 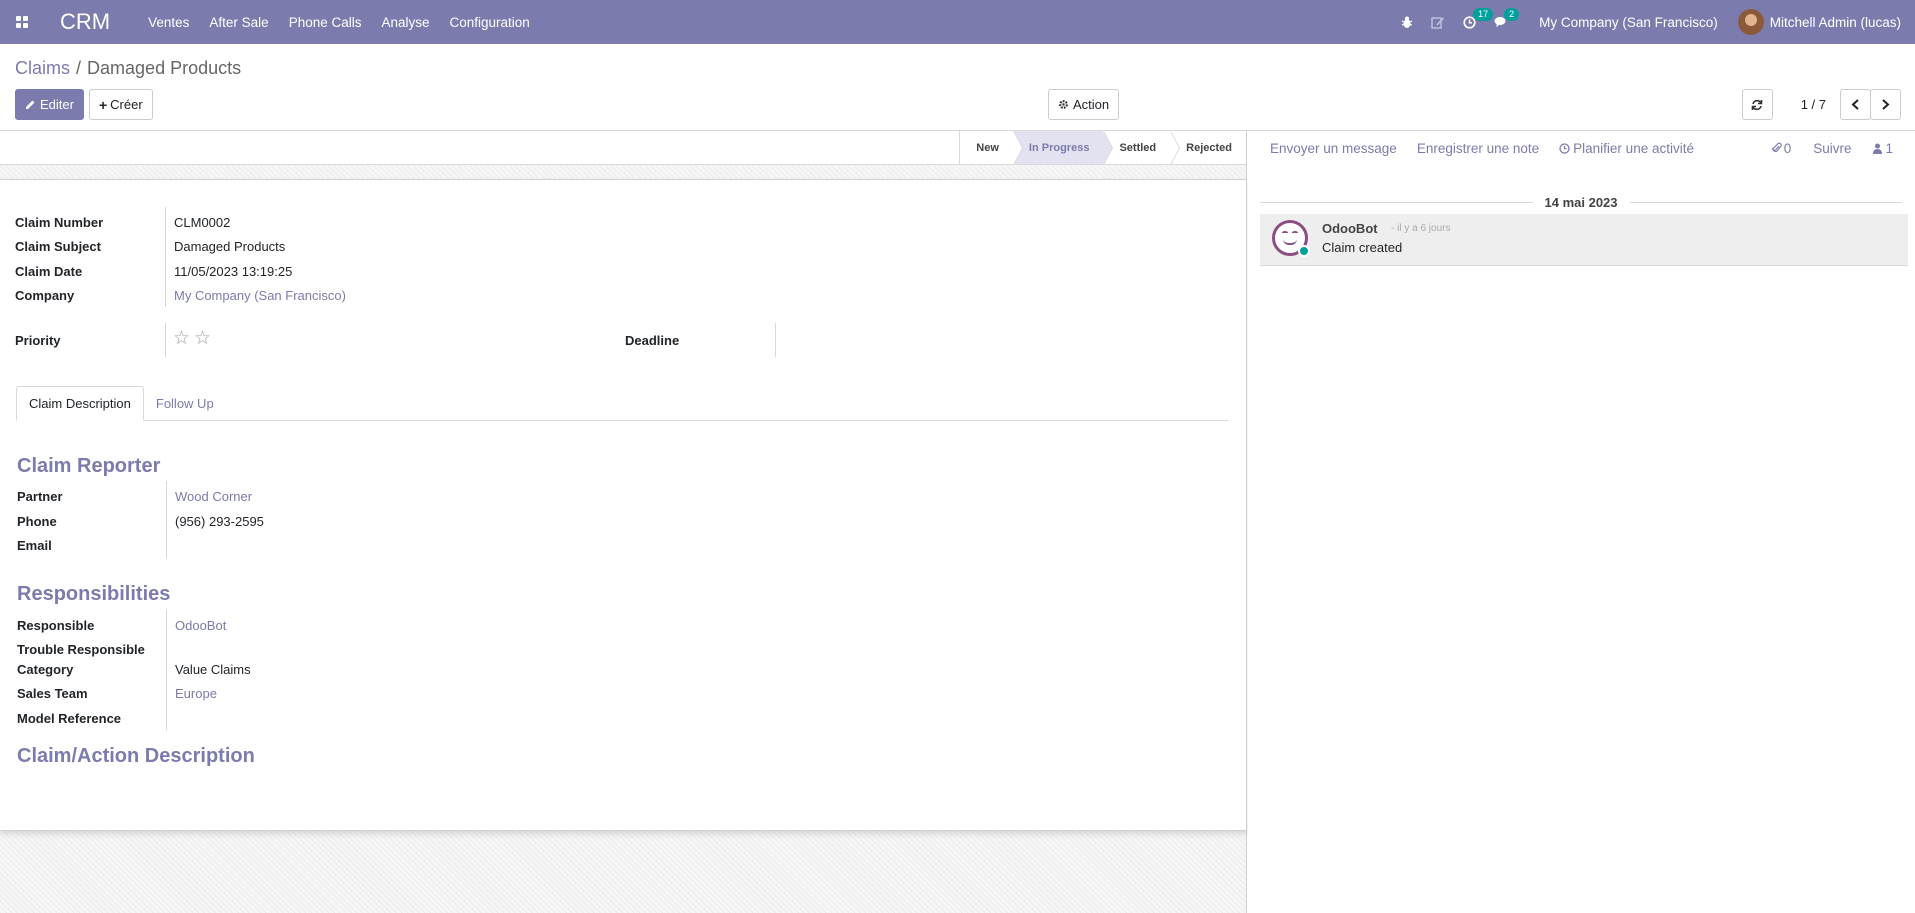 I want to click on log-note-button: Enregistrer une note, so click(x=1478, y=148).